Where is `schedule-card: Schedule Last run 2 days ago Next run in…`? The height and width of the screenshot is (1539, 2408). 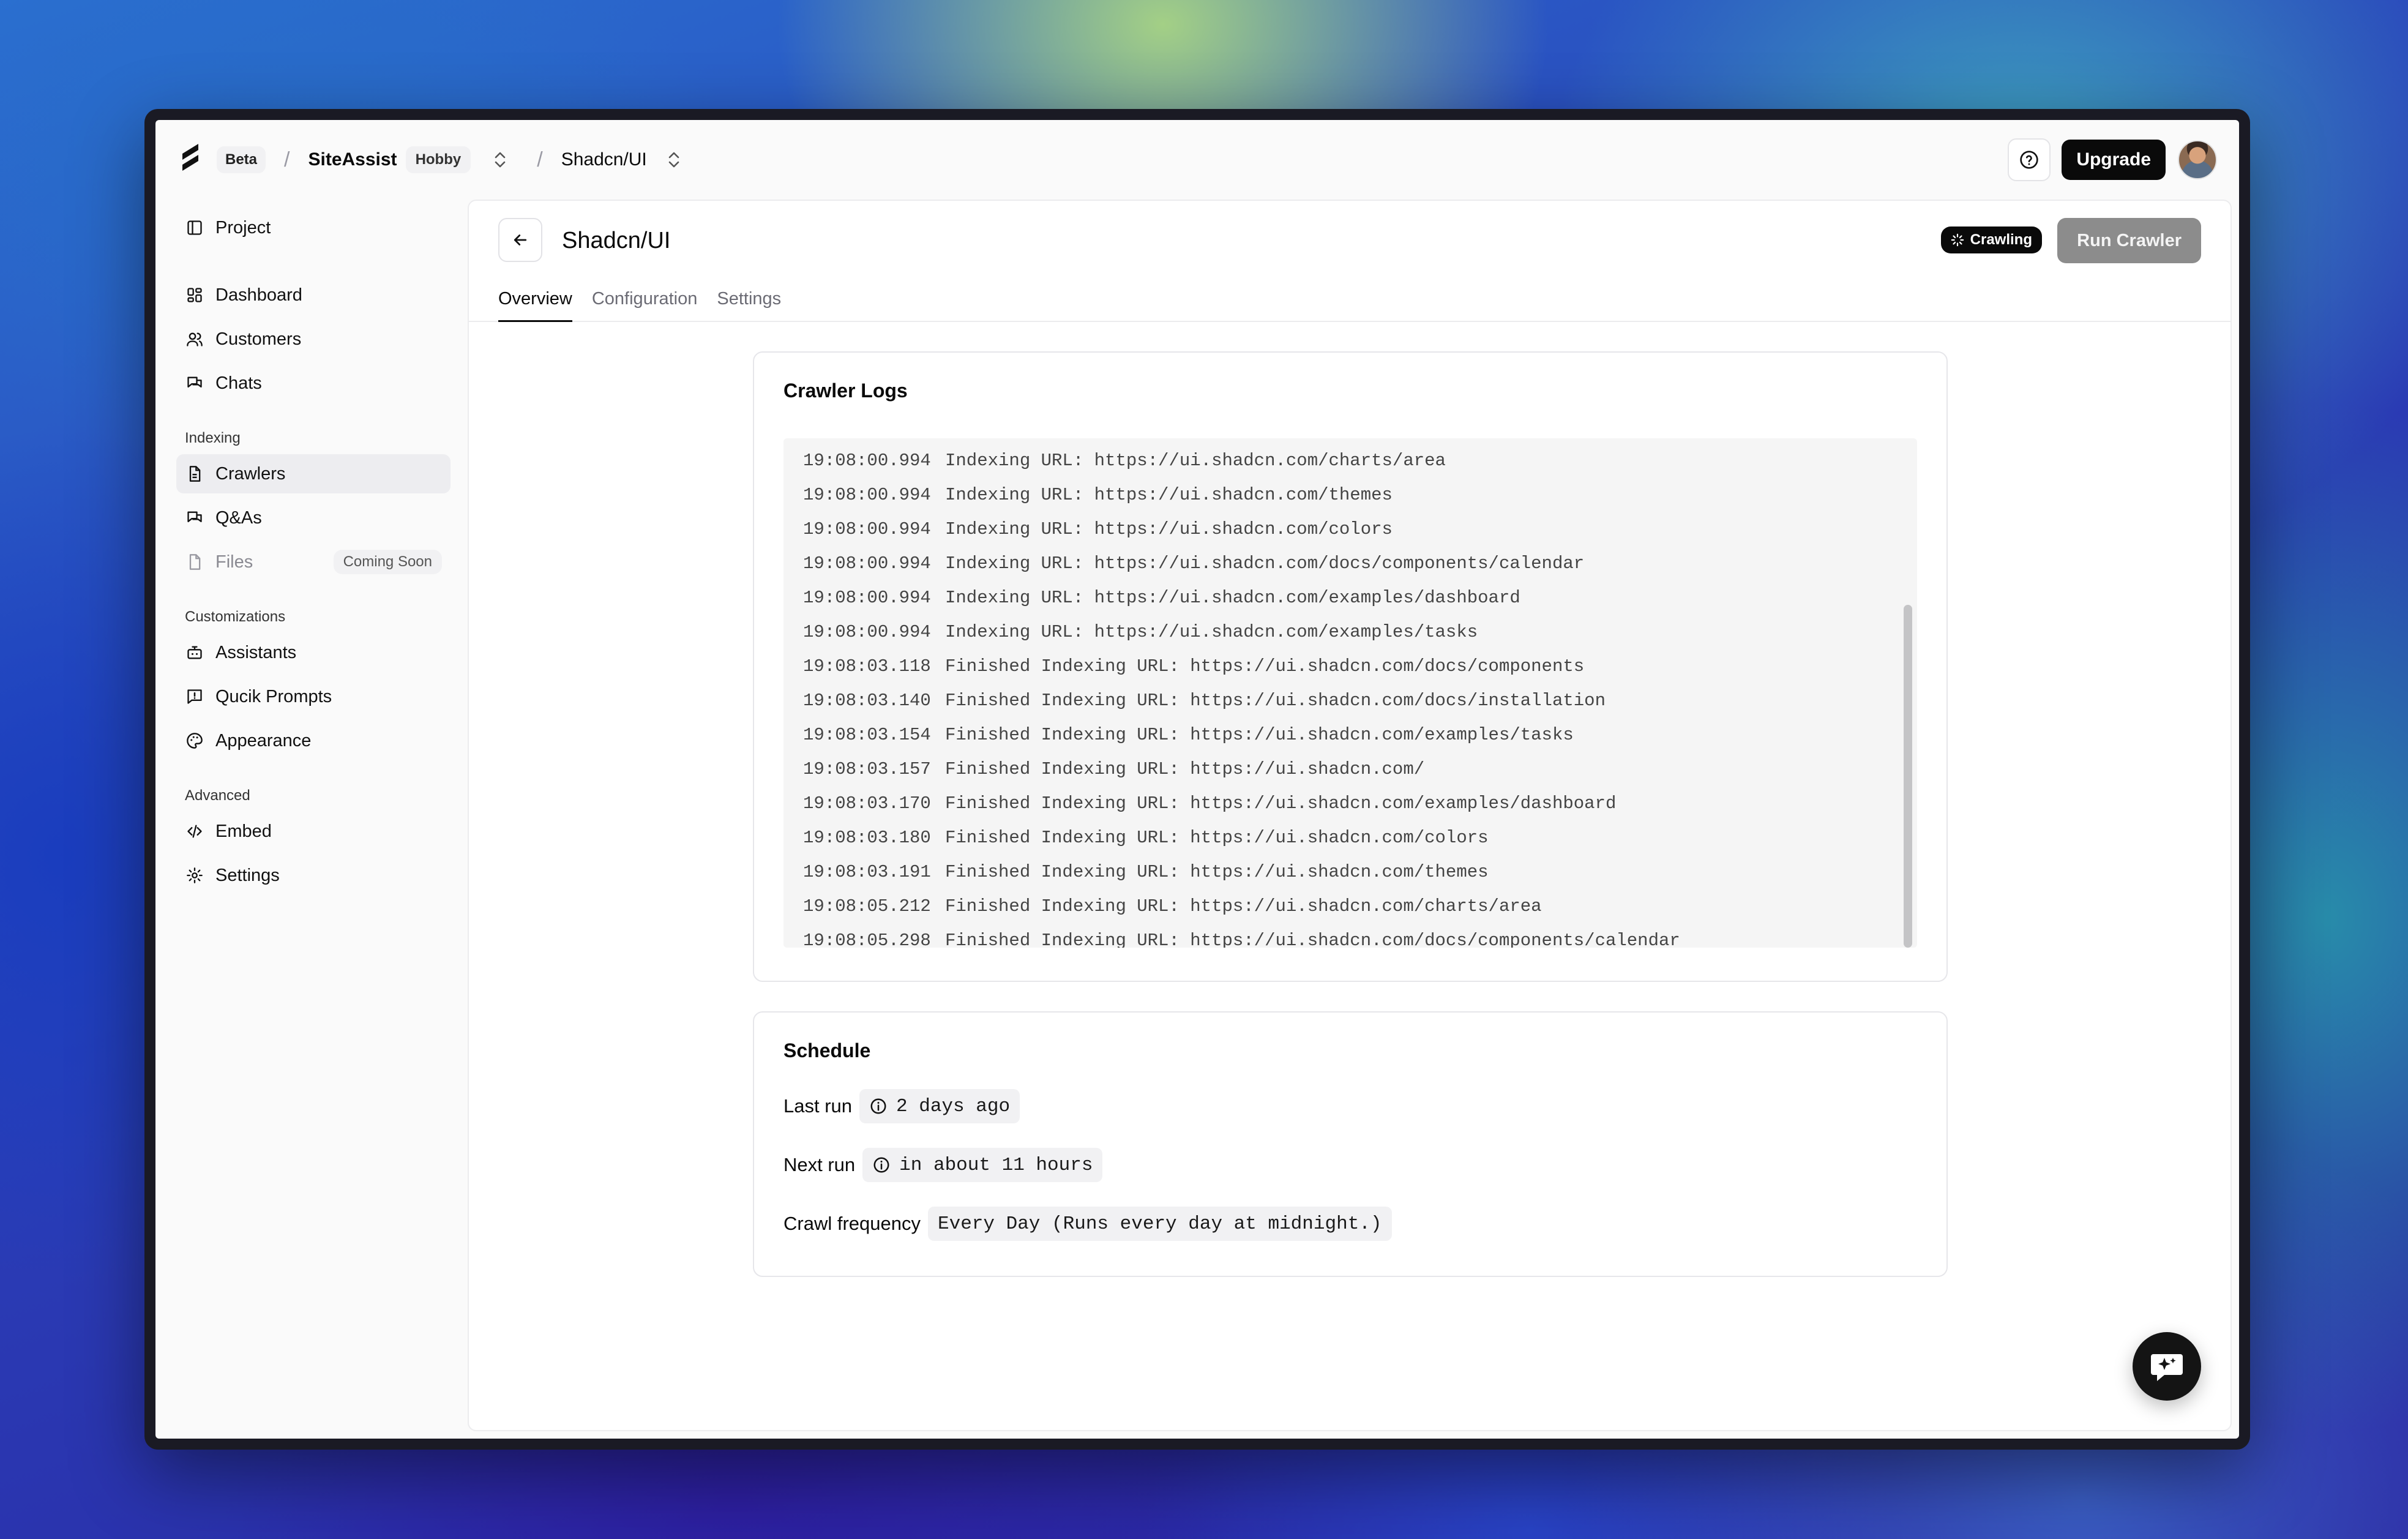 schedule-card: Schedule Last run 2 days ago Next run in… is located at coordinates (1350, 1144).